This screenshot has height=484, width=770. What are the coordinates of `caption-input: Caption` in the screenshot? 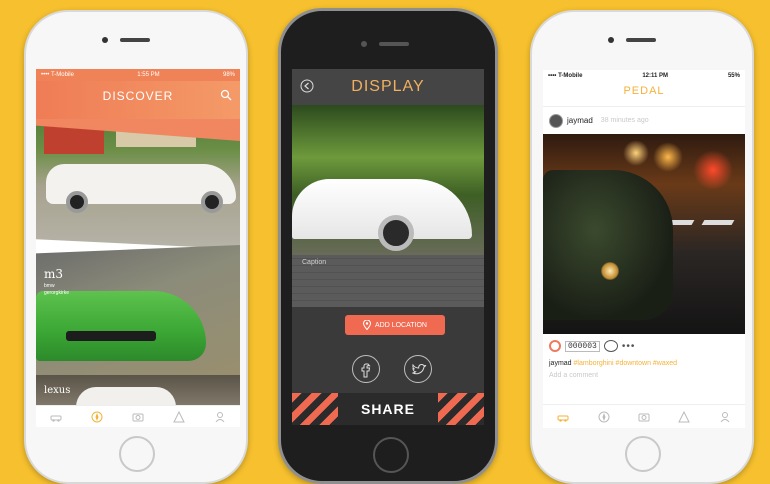 It's located at (314, 262).